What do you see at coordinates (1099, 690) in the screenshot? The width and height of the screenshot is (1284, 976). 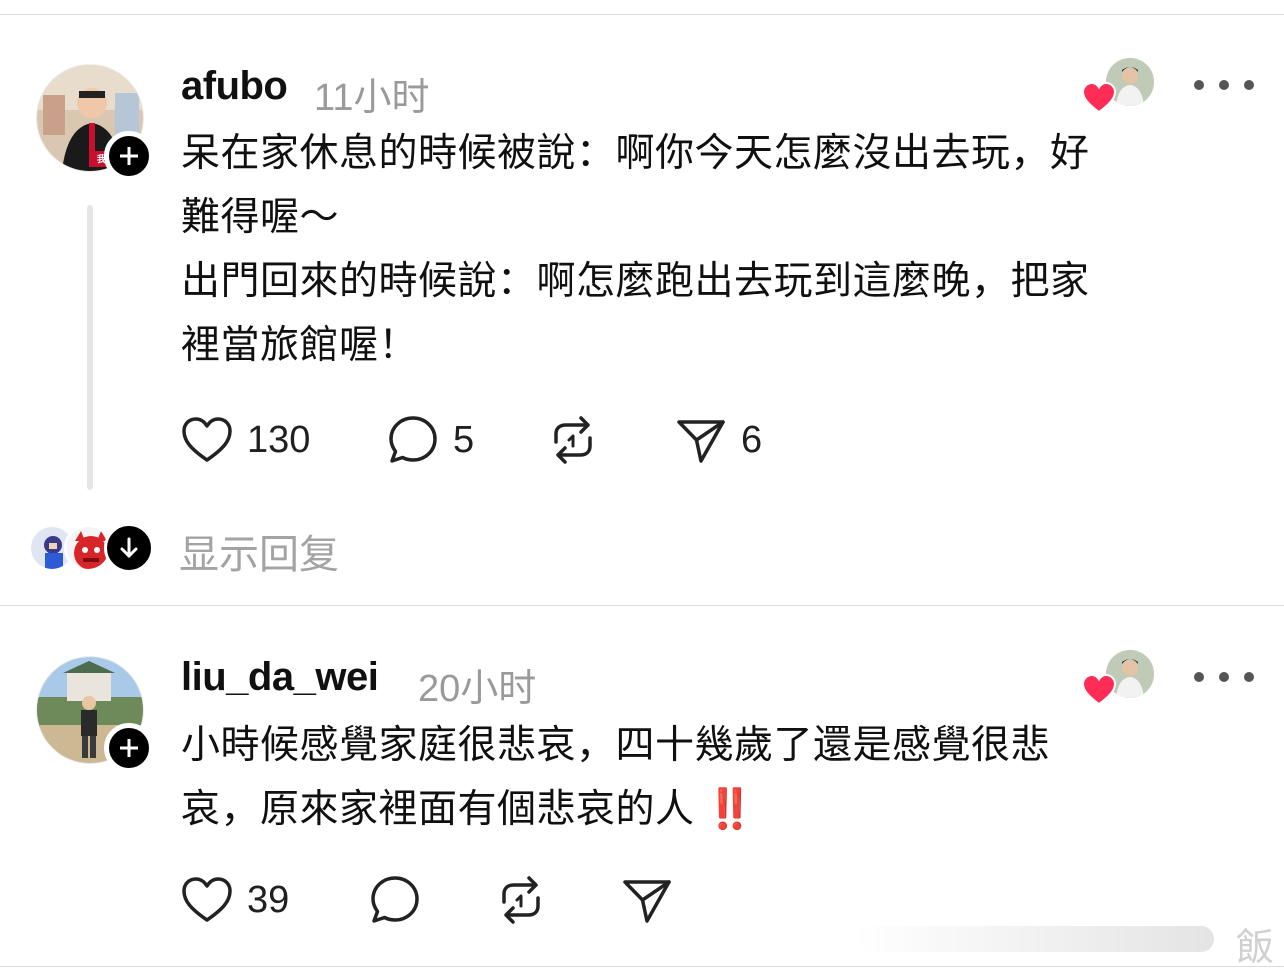 I see `heart-badge-icon` at bounding box center [1099, 690].